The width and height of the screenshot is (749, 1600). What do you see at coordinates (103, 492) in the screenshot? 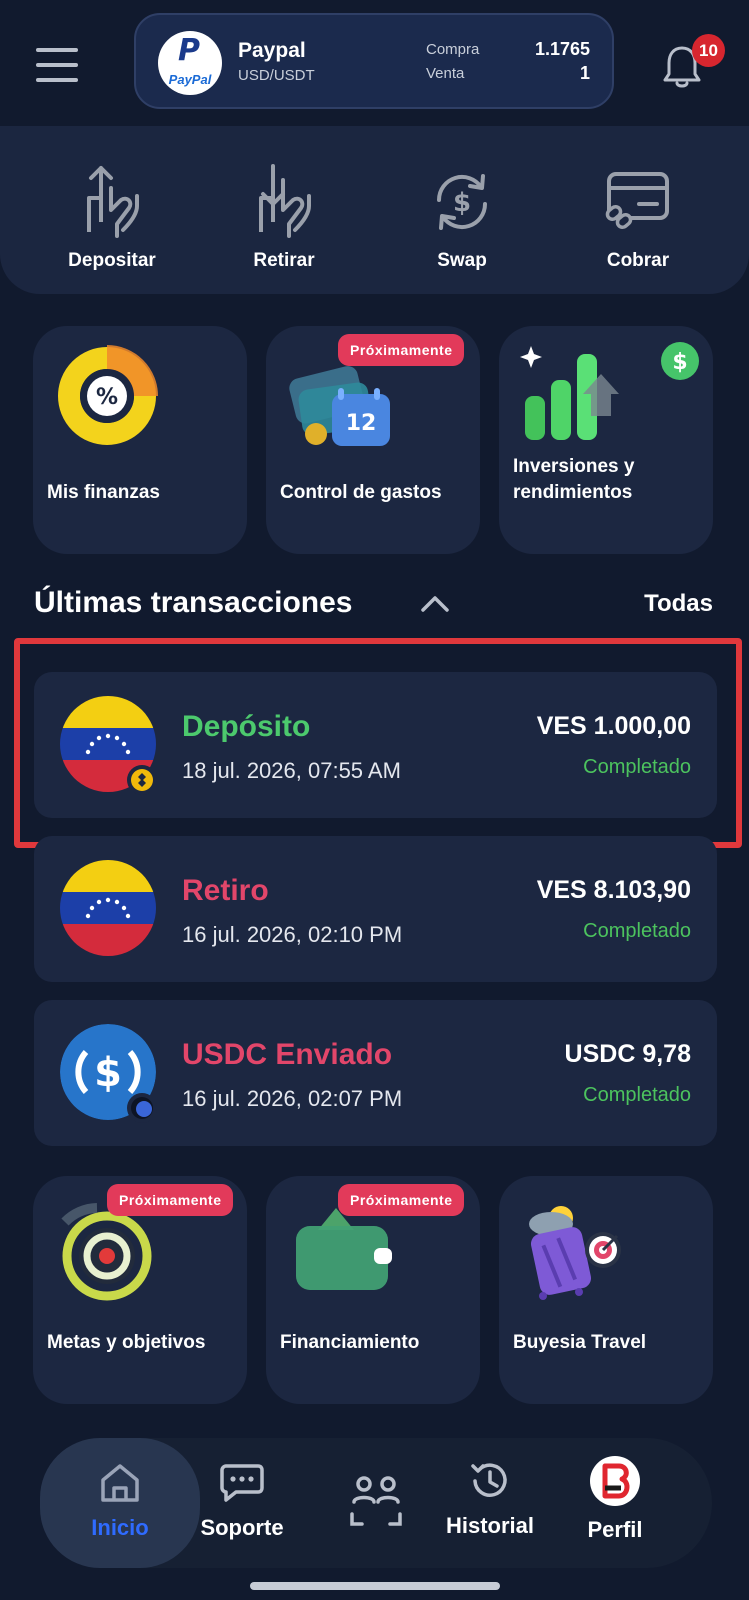
I see `feature-title: Mis finanzas` at bounding box center [103, 492].